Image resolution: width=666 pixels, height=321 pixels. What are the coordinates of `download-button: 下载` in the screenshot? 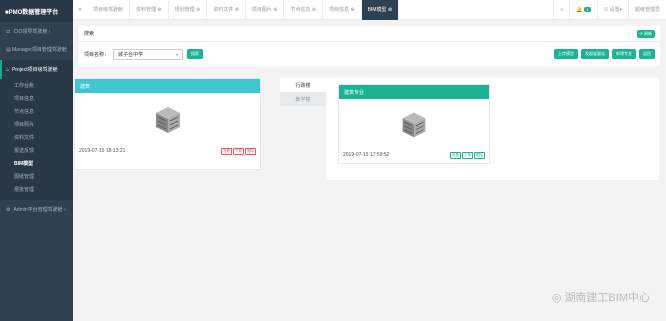 It's located at (238, 151).